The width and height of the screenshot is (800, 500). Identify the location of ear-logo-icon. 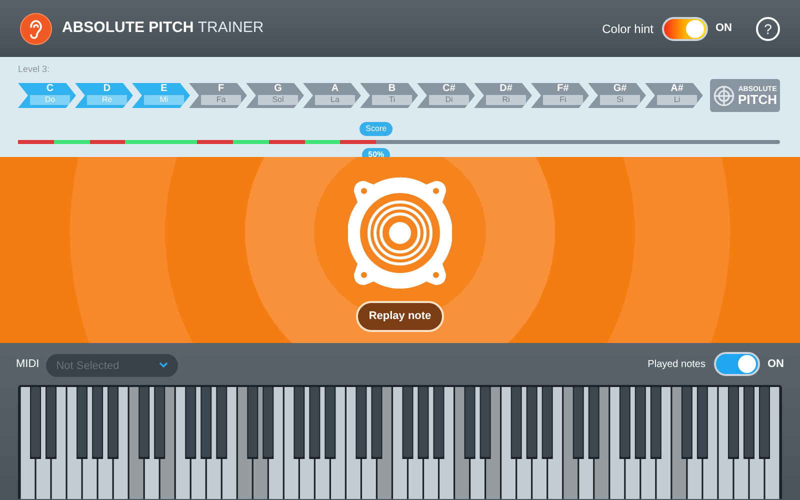
(36, 28).